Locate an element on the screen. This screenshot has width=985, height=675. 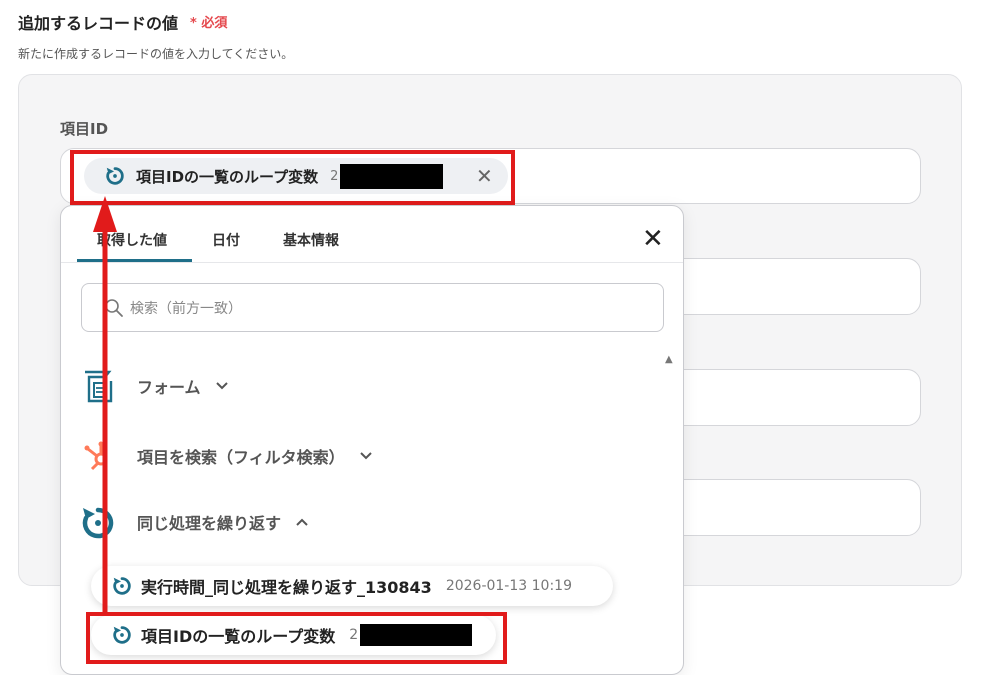
annotation-arrow is located at coordinates (105, 404).